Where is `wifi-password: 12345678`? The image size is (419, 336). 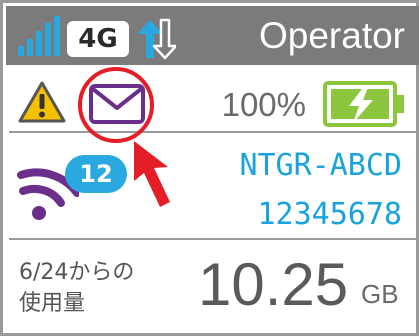
wifi-password: 12345678 is located at coordinates (330, 214).